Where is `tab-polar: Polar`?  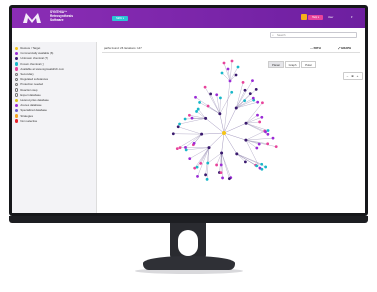
tab-polar: Polar is located at coordinates (308, 64).